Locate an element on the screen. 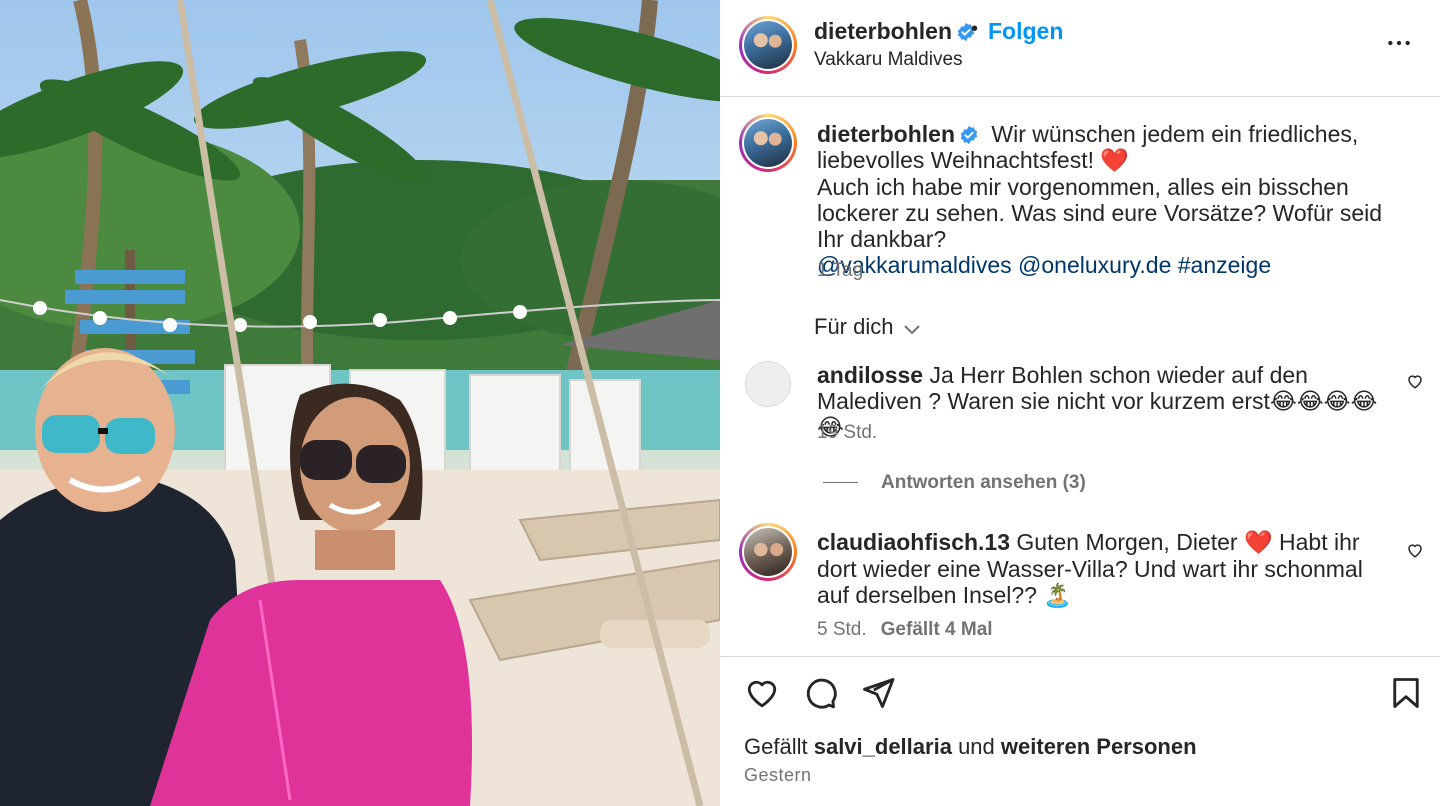  caption-avatar is located at coordinates (768, 143).